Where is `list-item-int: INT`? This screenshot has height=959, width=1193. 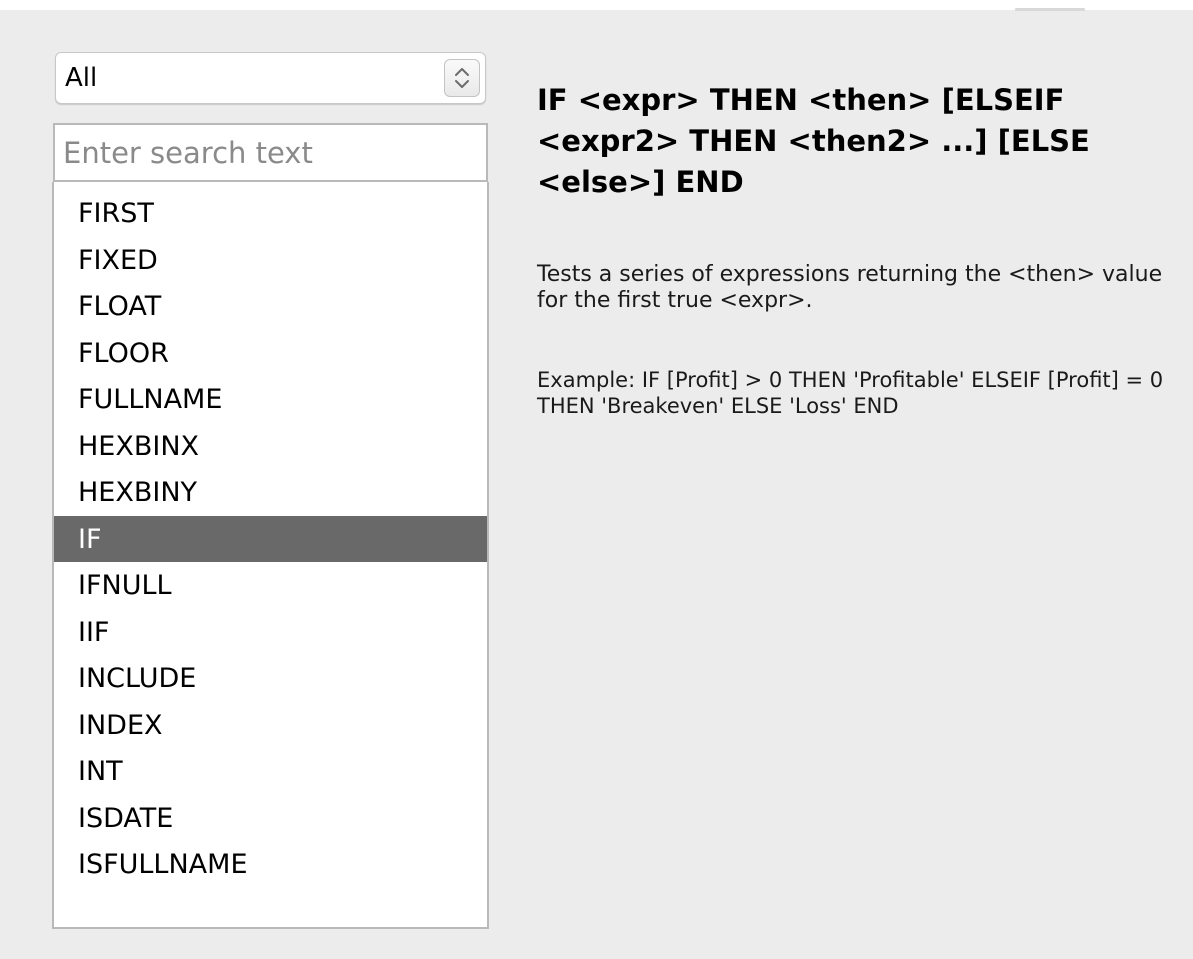 list-item-int: INT is located at coordinates (270, 771).